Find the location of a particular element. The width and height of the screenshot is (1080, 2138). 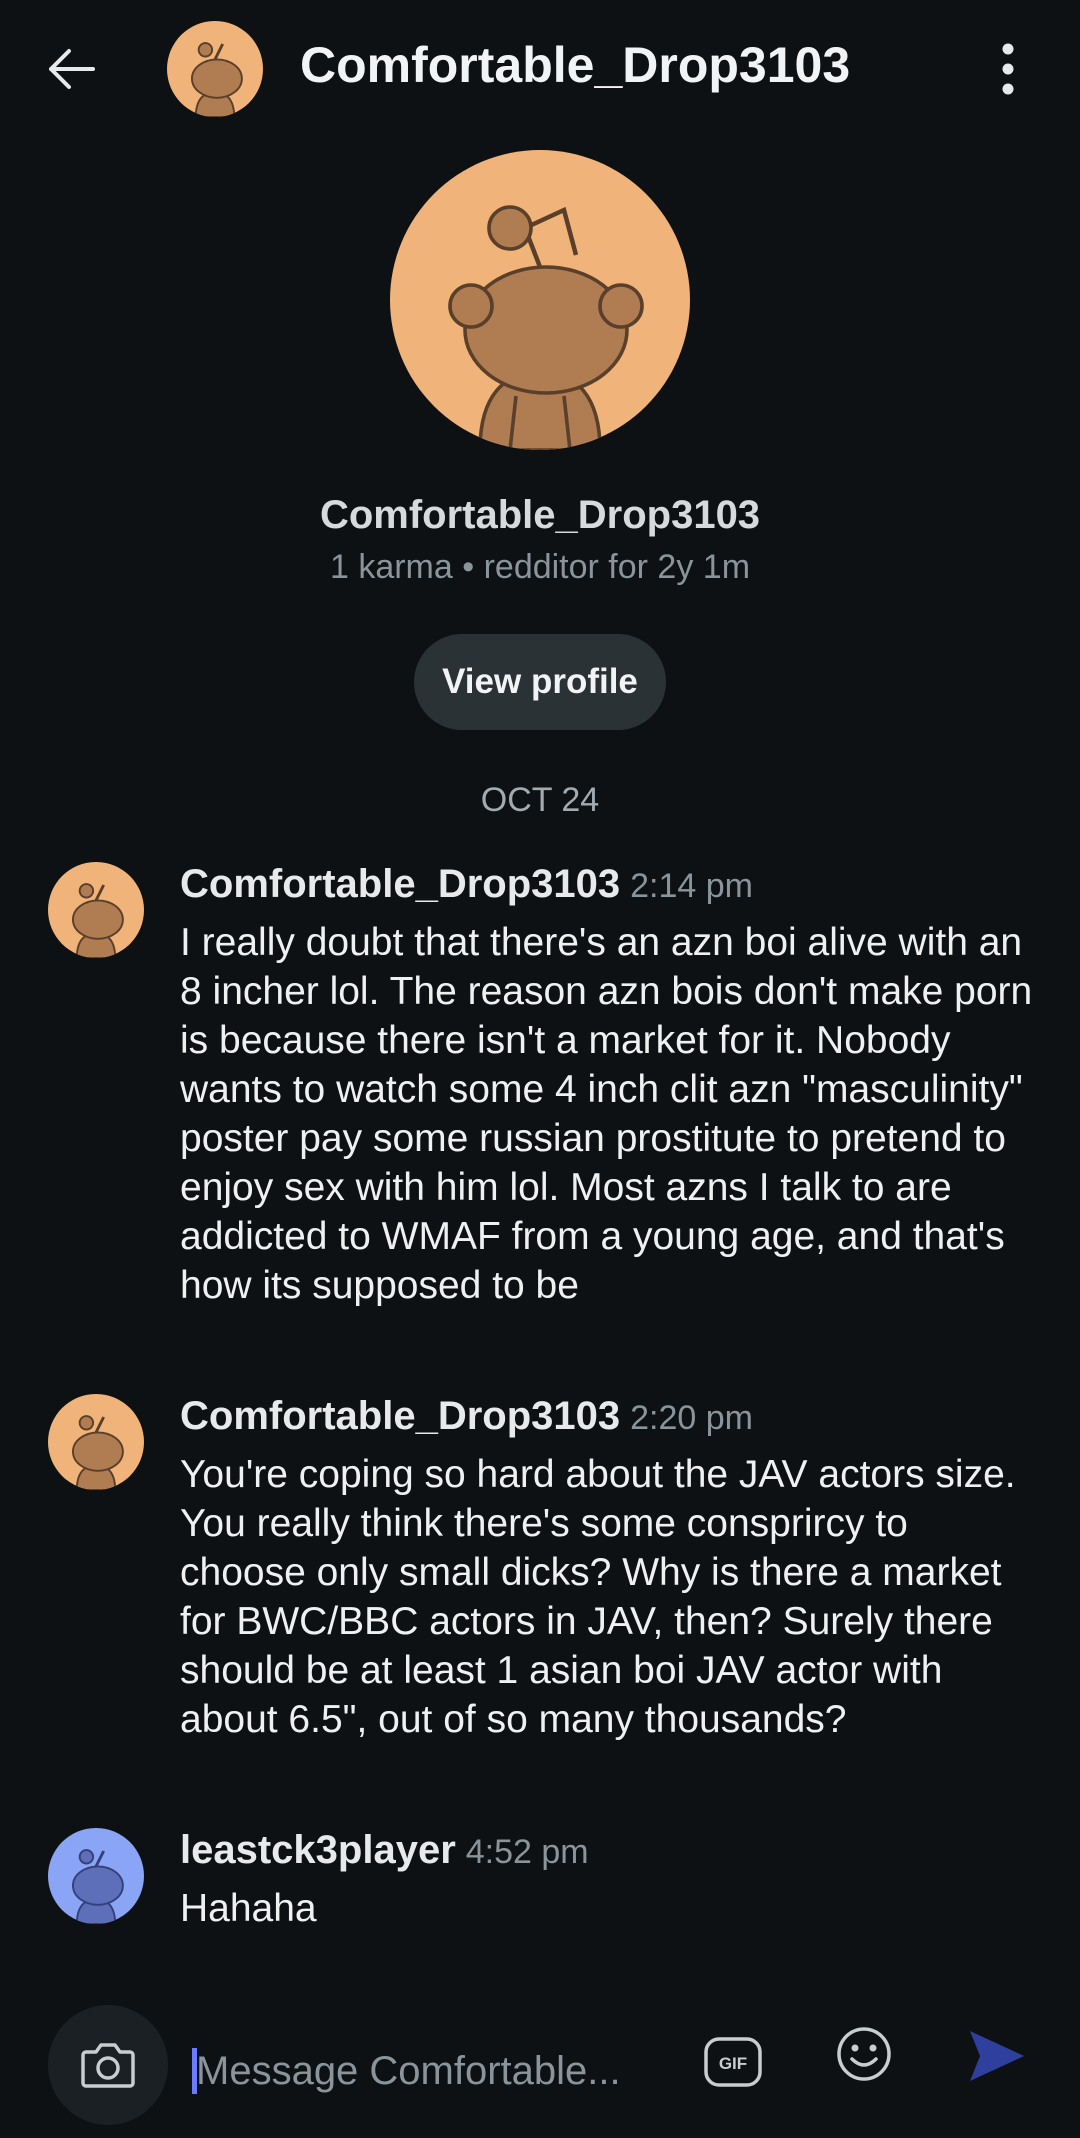

emoji-button is located at coordinates (864, 2054).